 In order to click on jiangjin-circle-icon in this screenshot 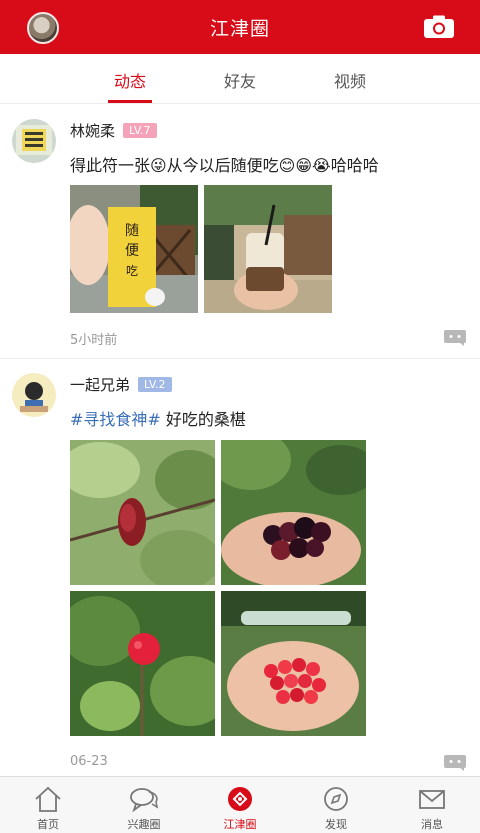, I will do `click(240, 799)`.